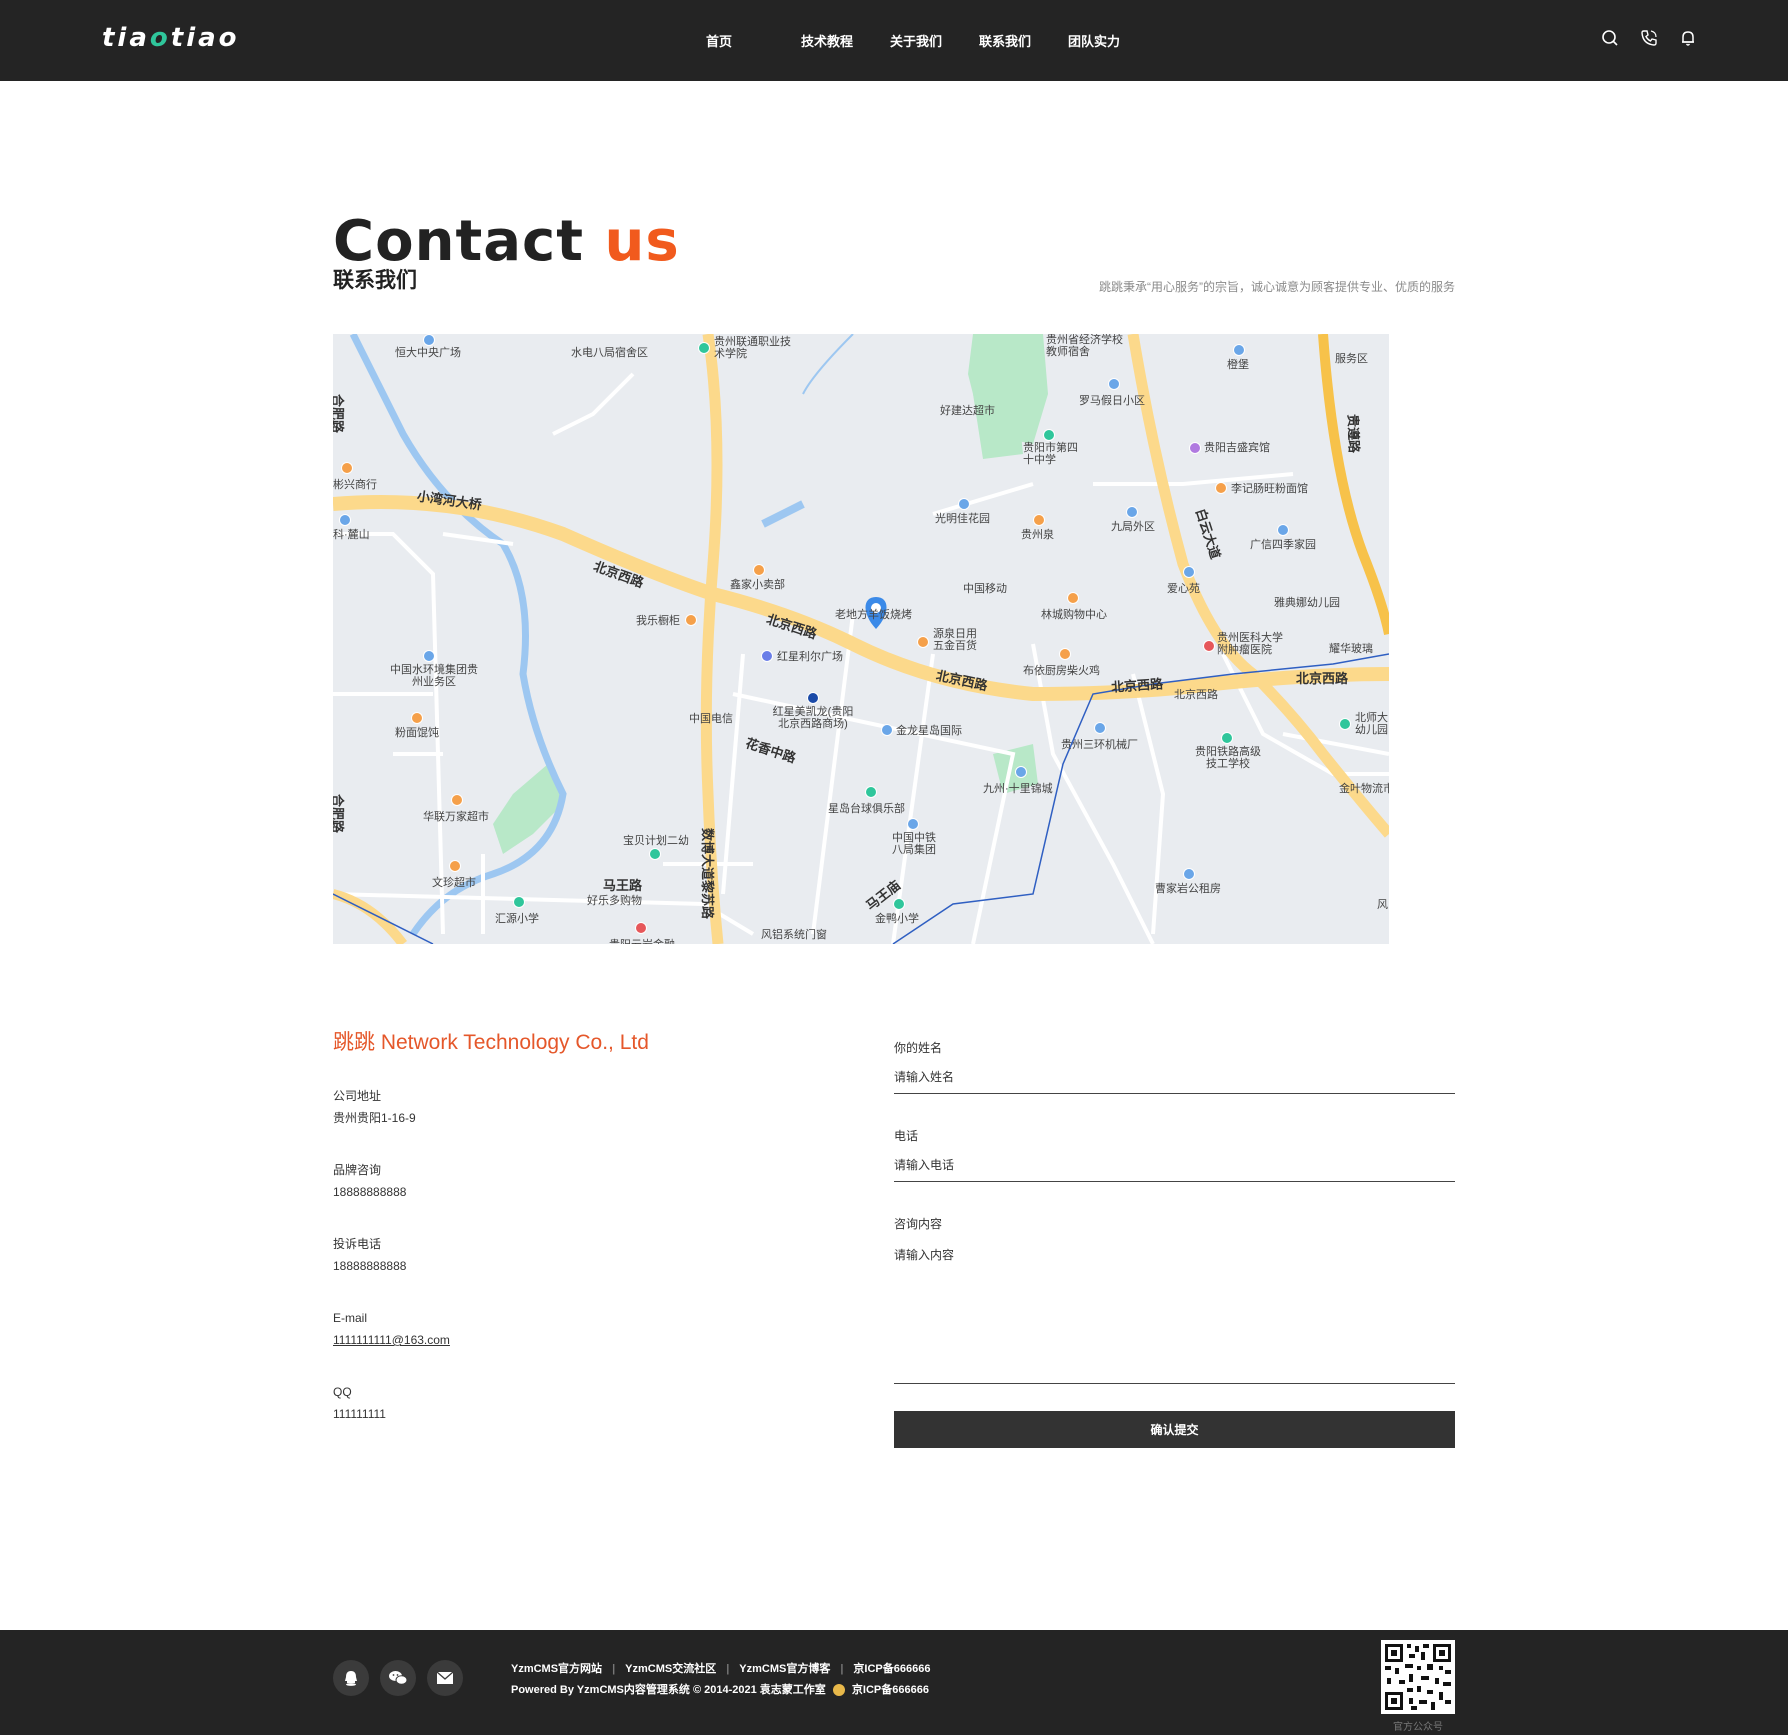 The image size is (1788, 1735). I want to click on map-label: 雅典娜幼儿园, so click(1307, 603).